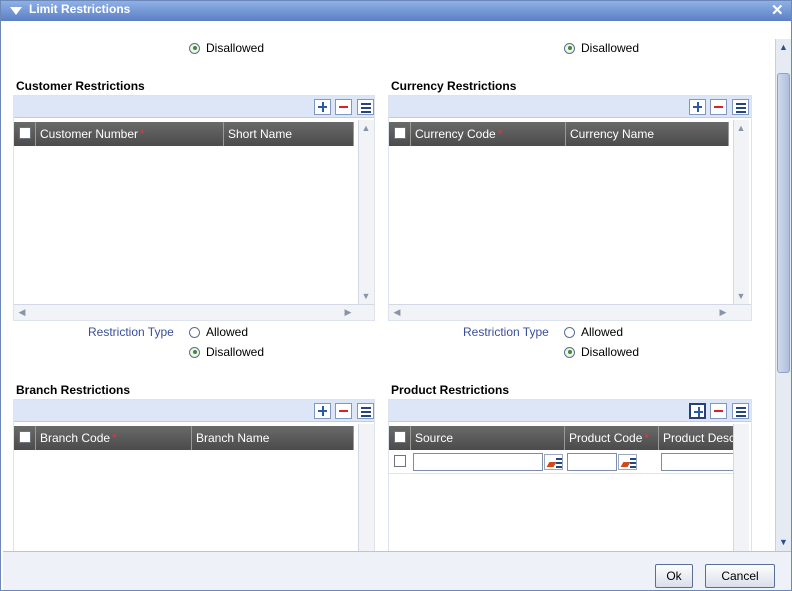  What do you see at coordinates (131, 332) in the screenshot?
I see `customer-restriction-type-label: Restriction Type` at bounding box center [131, 332].